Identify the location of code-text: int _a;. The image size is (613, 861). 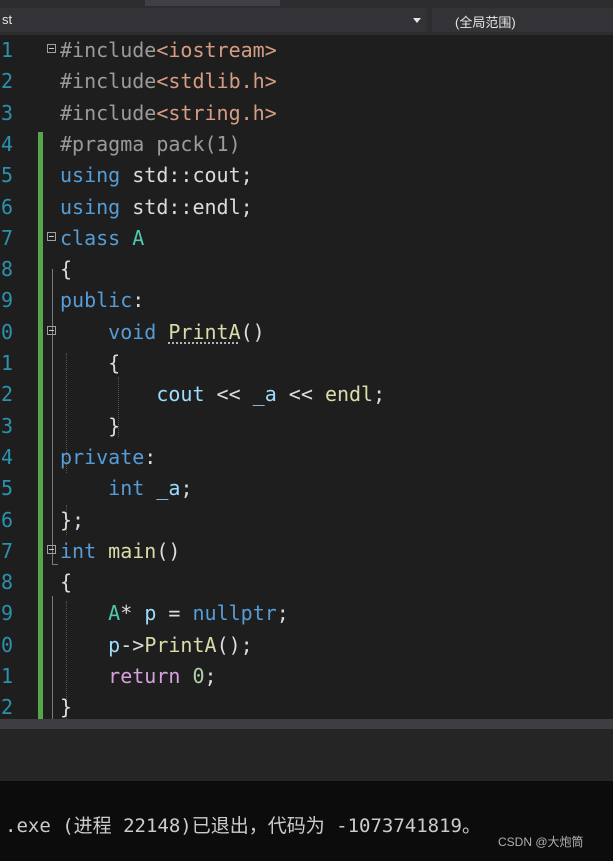
(126, 488).